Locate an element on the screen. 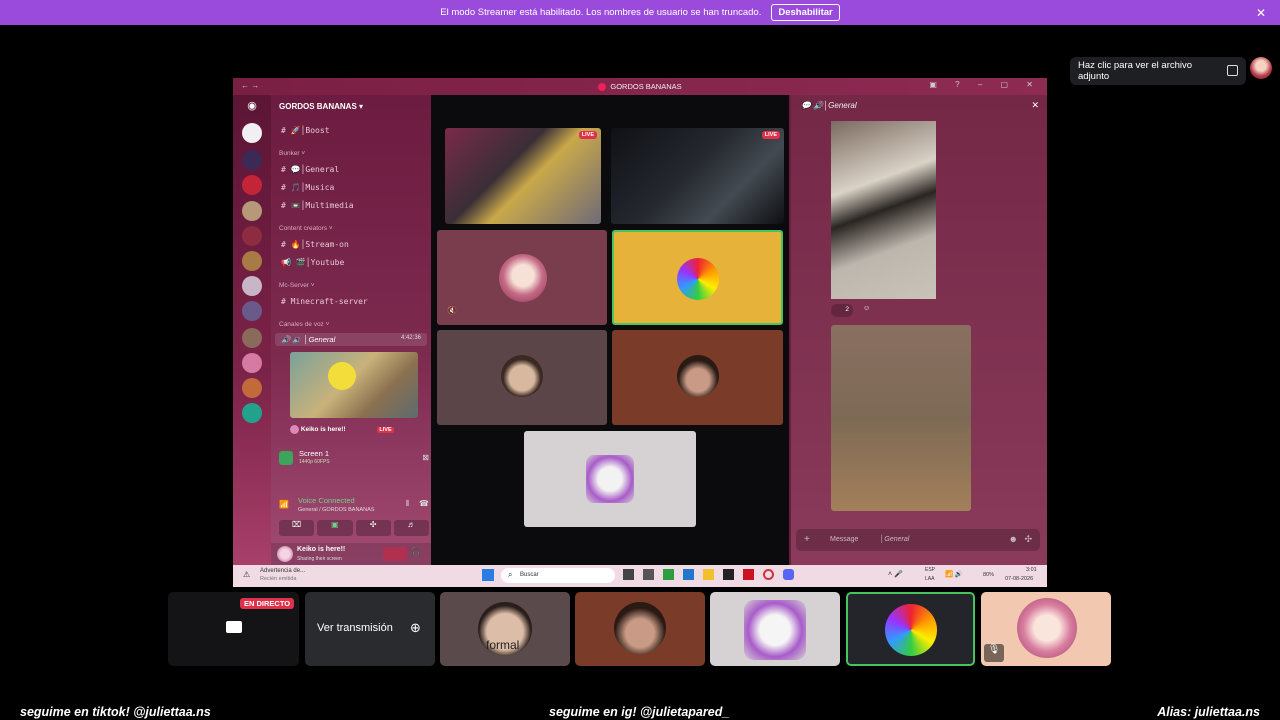  category-mc: Mc-Server ˅ is located at coordinates (297, 285).